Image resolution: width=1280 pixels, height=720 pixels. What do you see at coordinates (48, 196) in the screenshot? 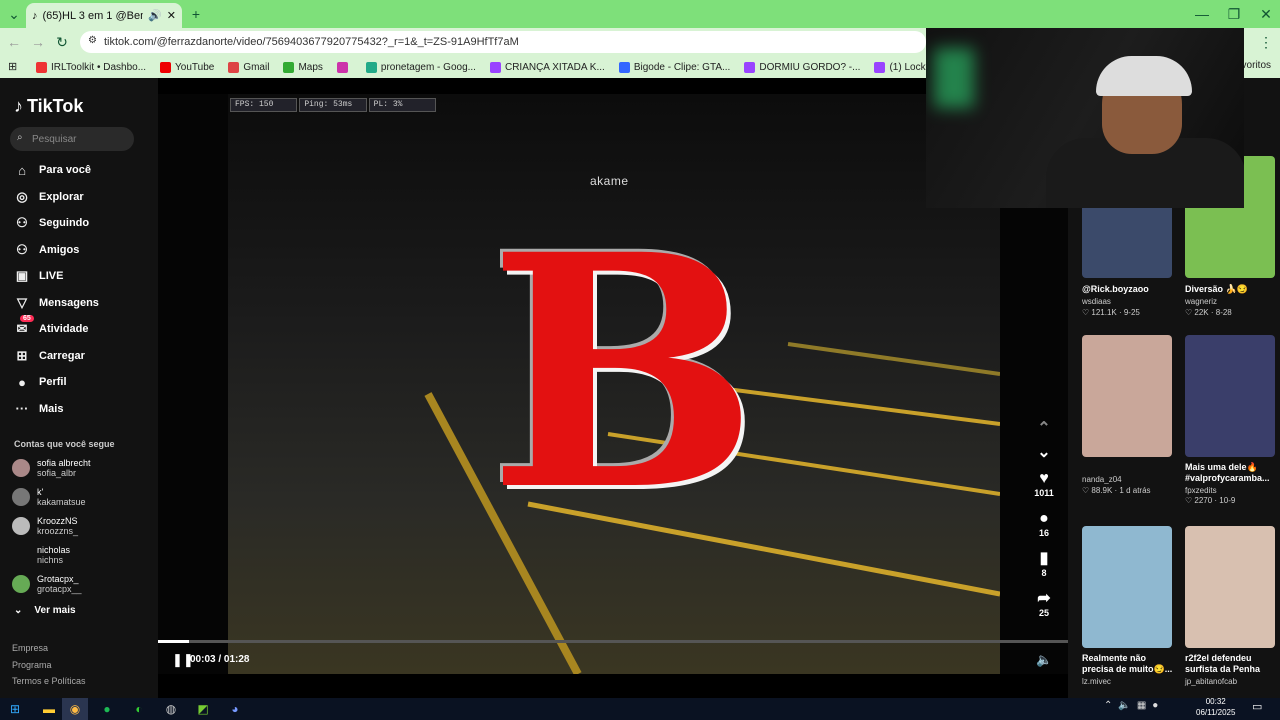
I see `nav-item-compass: ◎ Explorar` at bounding box center [48, 196].